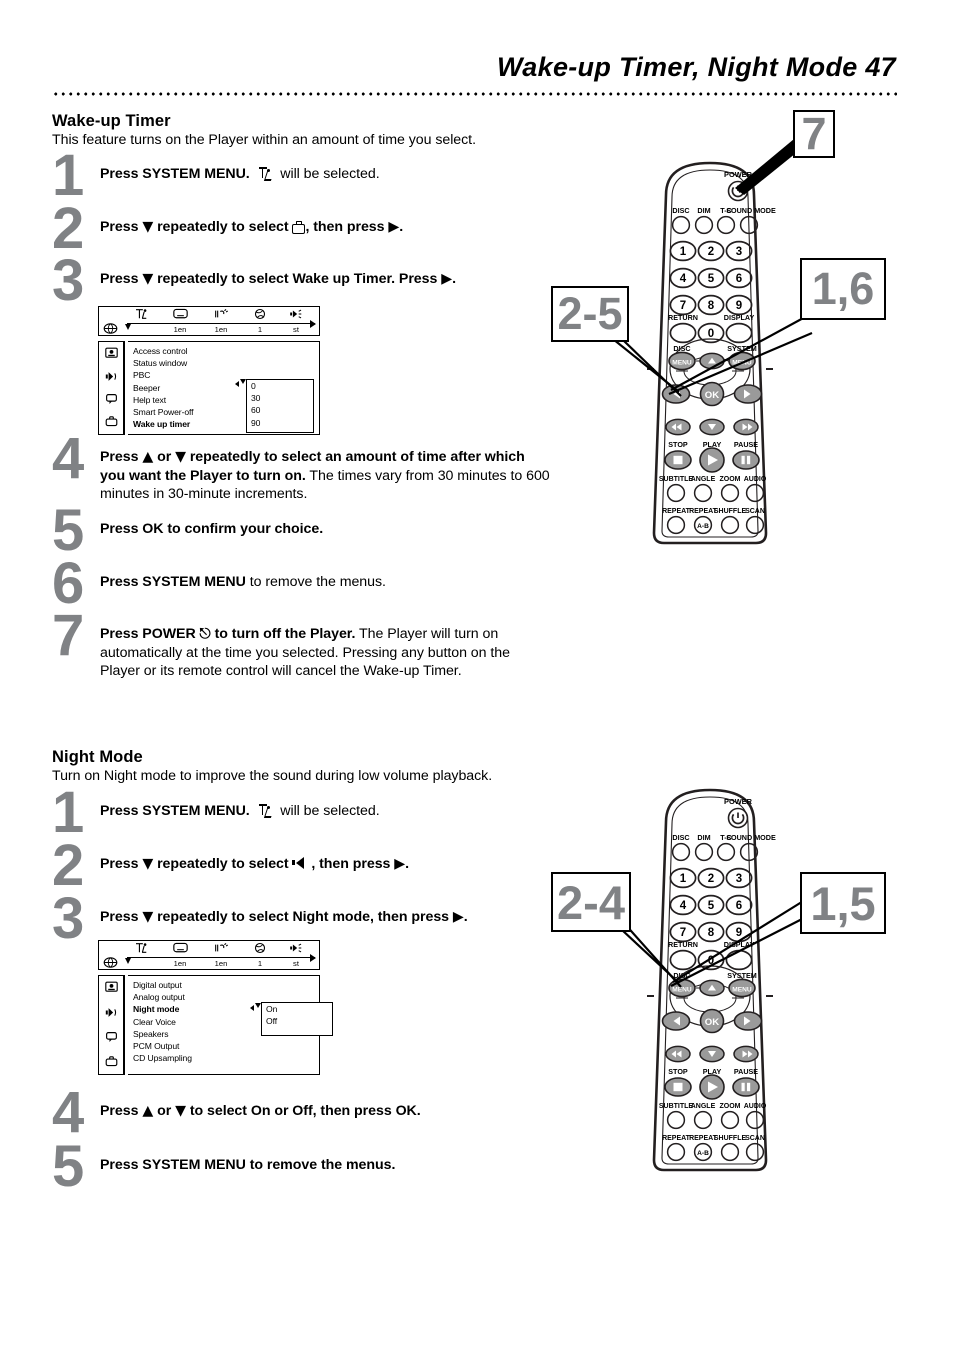 The image size is (954, 1351). Describe the element at coordinates (843, 903) in the screenshot. I see `callout-step-1-5: 1,5` at that location.